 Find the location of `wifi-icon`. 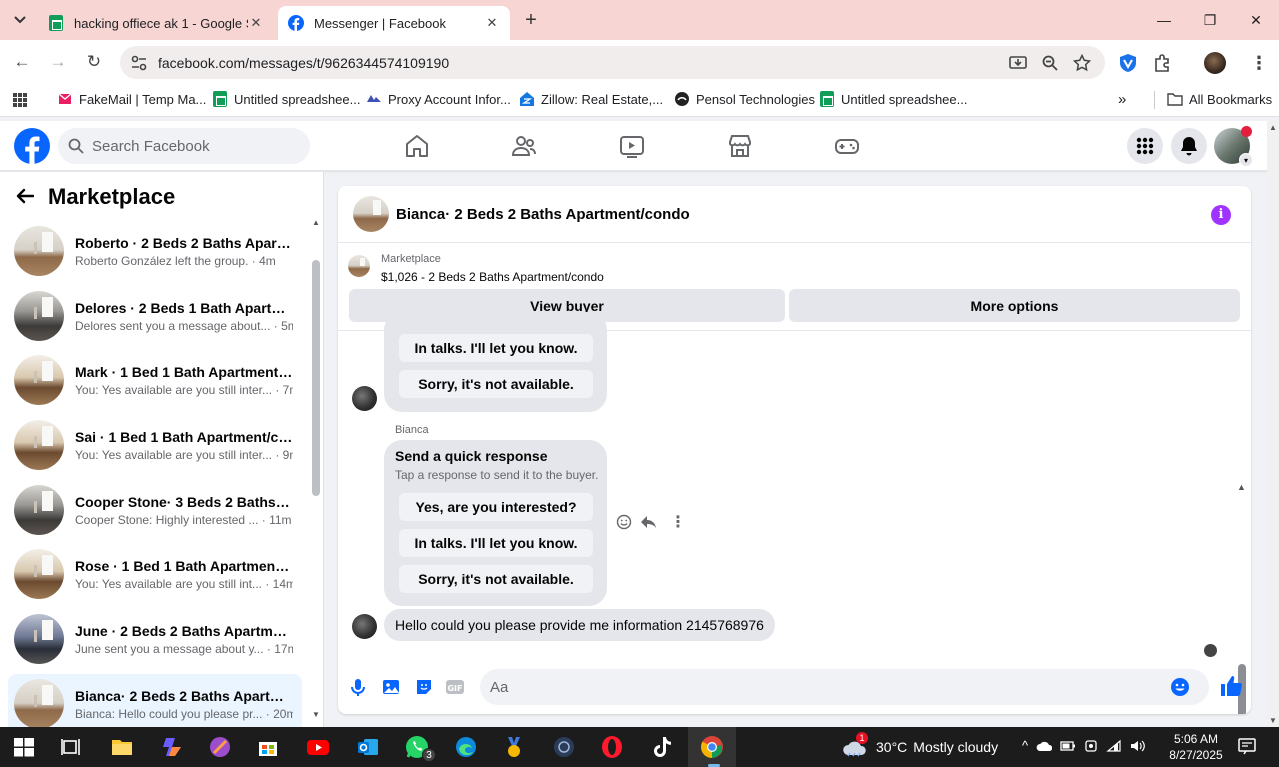

wifi-icon is located at coordinates (1114, 746).